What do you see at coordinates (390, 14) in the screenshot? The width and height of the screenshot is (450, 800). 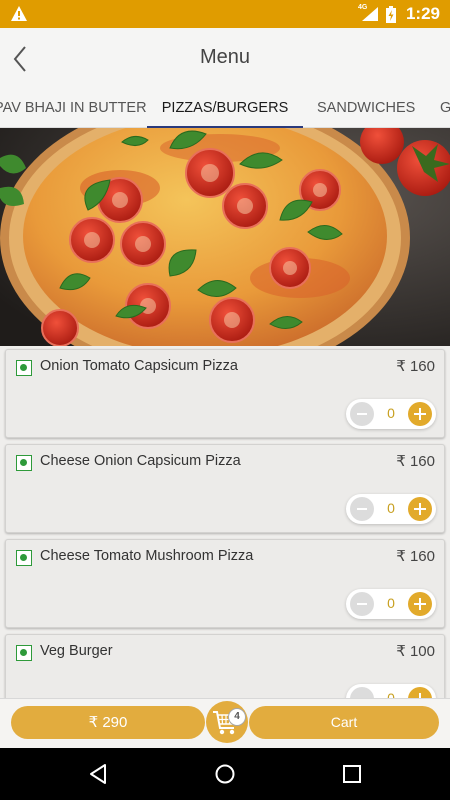 I see `battery-icon` at bounding box center [390, 14].